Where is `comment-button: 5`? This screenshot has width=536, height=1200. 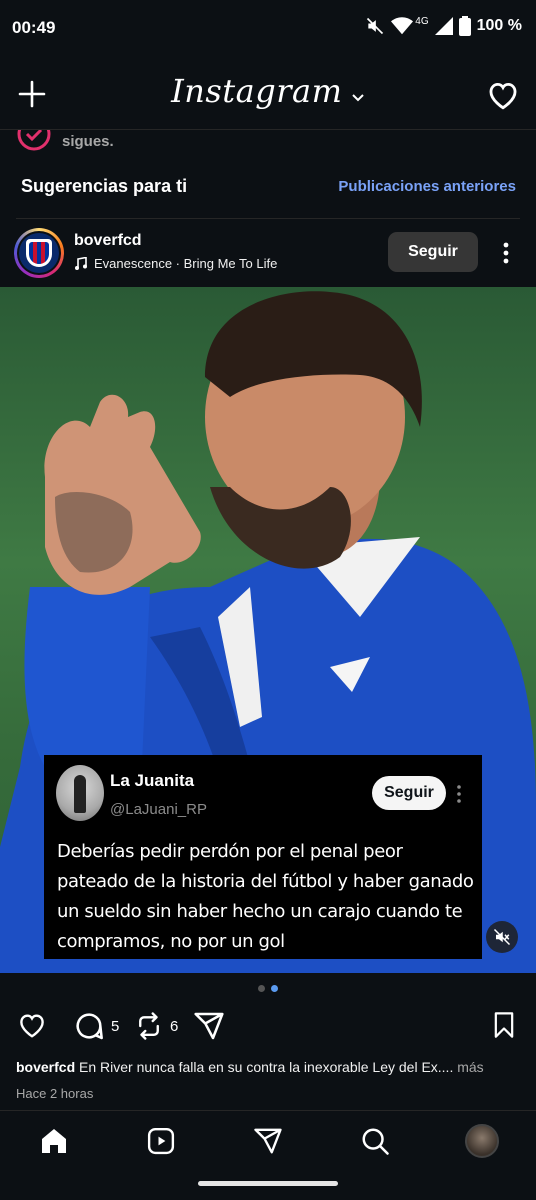
comment-button: 5 is located at coordinates (96, 1026).